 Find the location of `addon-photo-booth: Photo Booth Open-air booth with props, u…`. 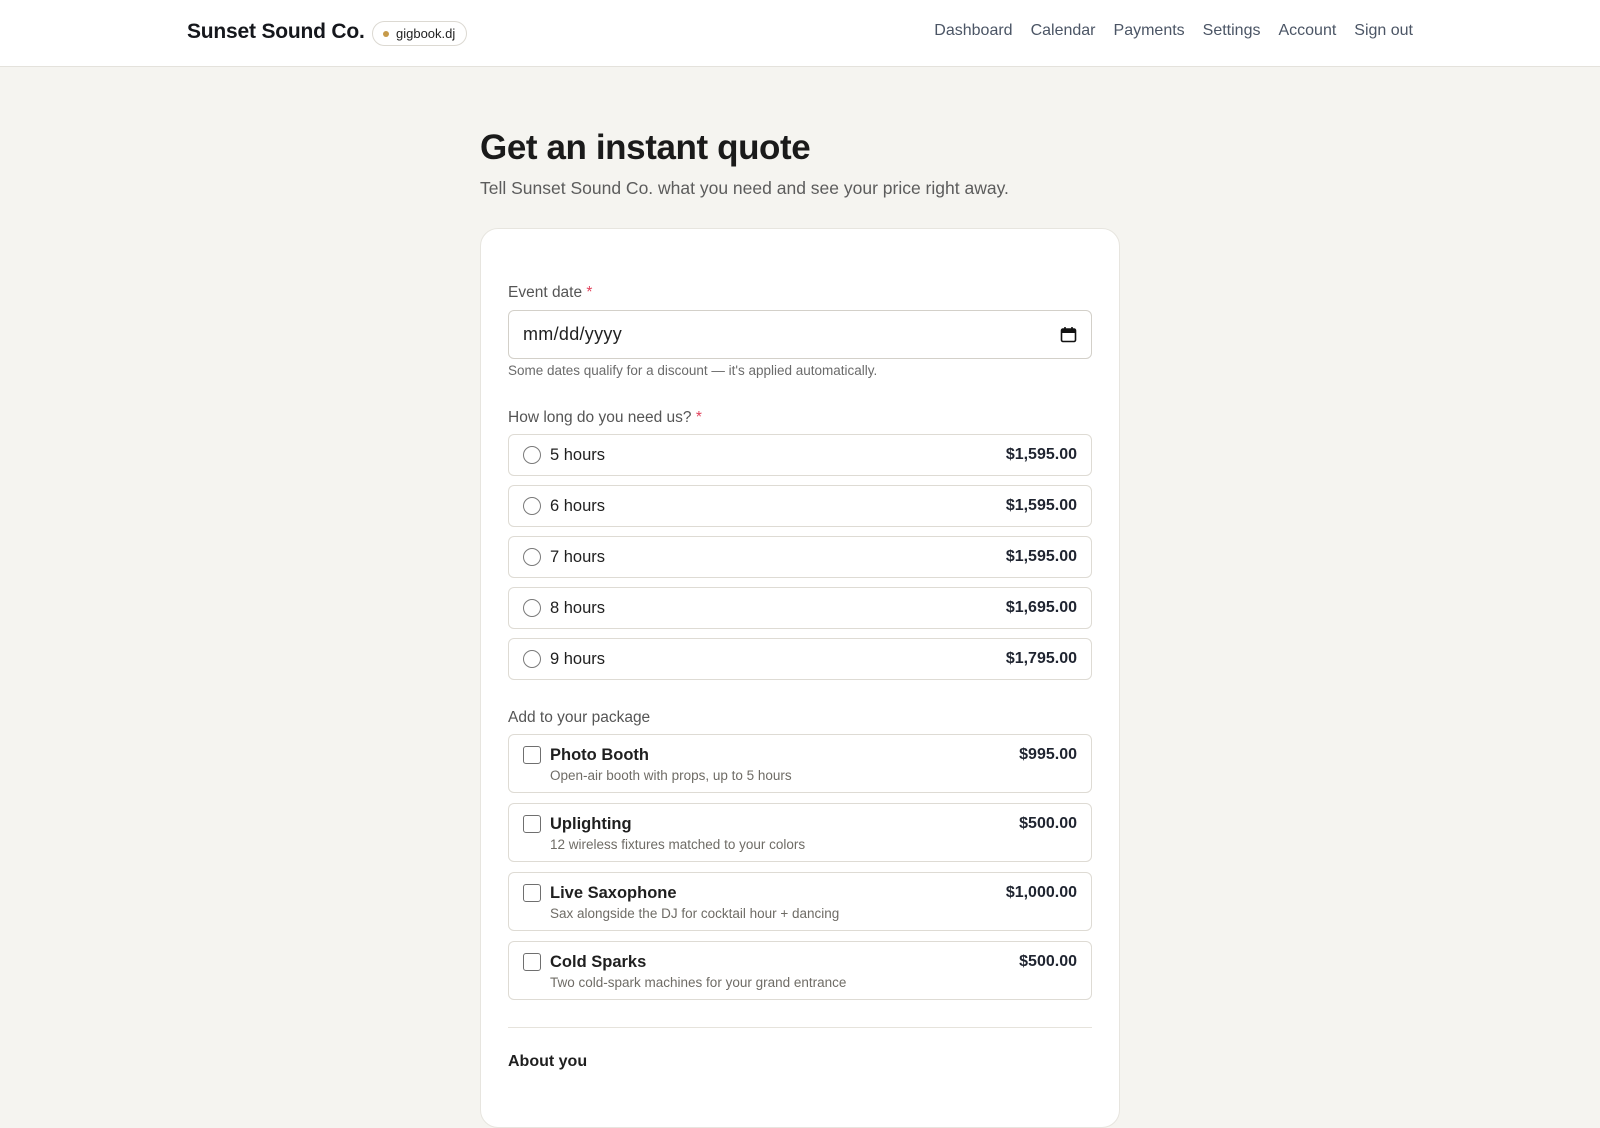

addon-photo-booth: Photo Booth Open-air booth with props, u… is located at coordinates (800, 763).